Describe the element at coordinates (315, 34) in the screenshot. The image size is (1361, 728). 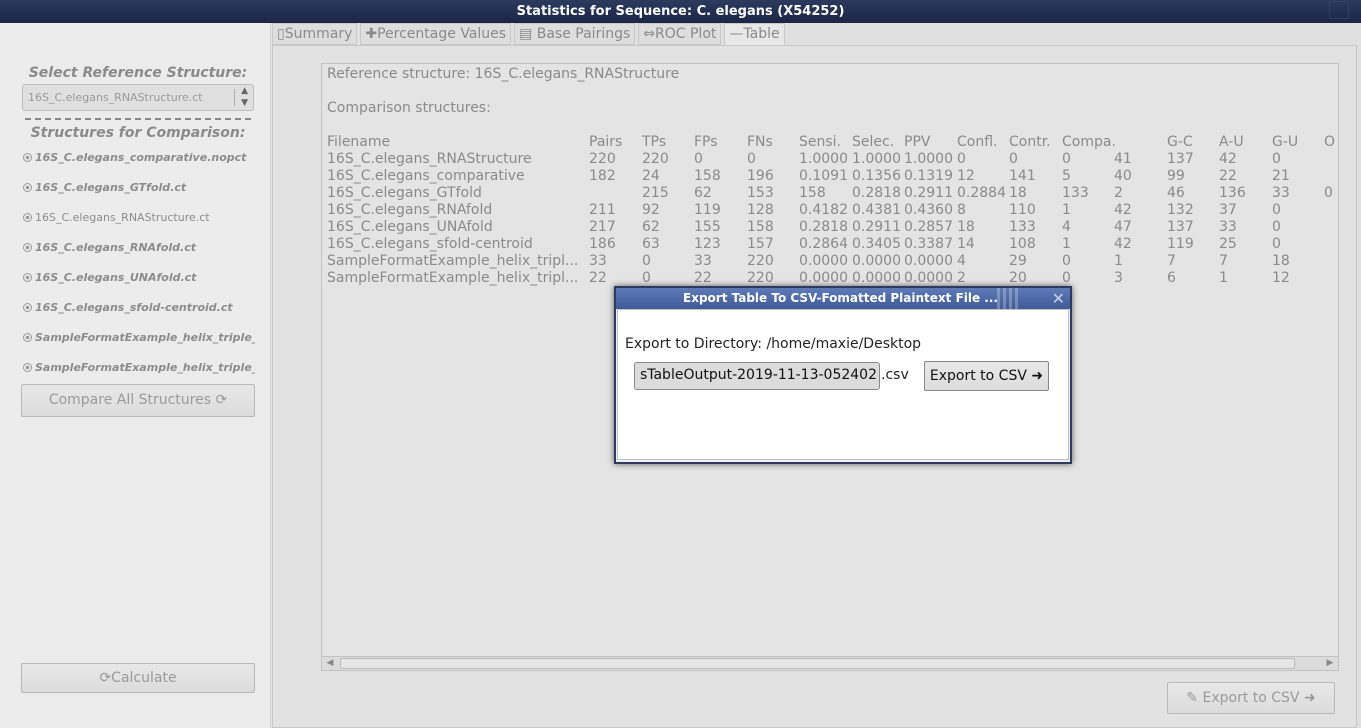
I see `tab-summary: ▯Summary` at that location.